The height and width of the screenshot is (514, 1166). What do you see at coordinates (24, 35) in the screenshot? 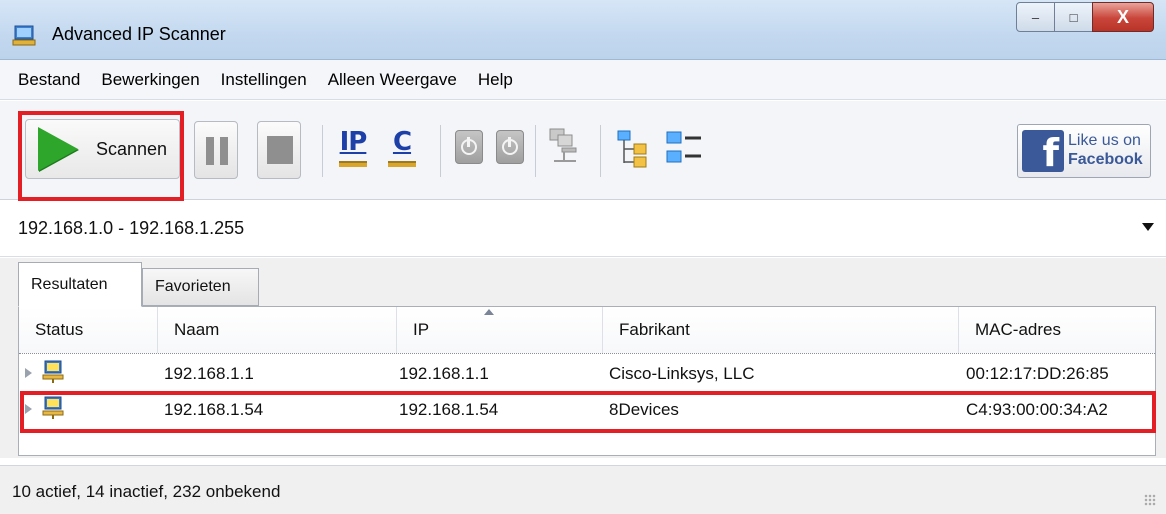
I see `app-icon` at bounding box center [24, 35].